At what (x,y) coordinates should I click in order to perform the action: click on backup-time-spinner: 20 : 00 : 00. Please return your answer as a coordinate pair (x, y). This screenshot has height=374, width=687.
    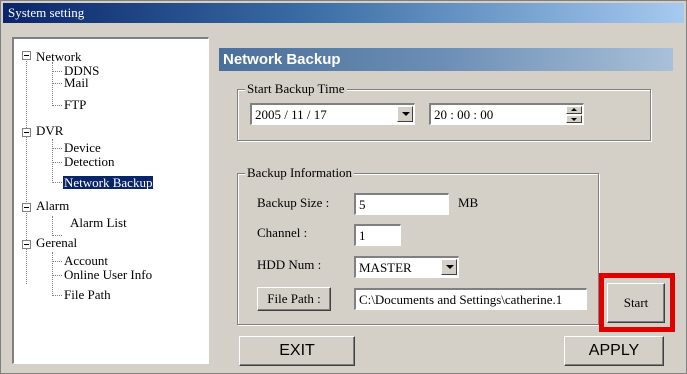
    Looking at the image, I should click on (506, 114).